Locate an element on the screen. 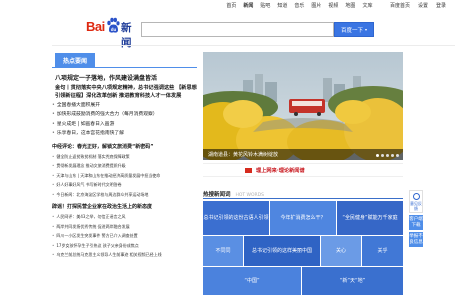 Image resolution: width=456 pixels, height=300 pixels. feedback-button: 意见反馈 is located at coordinates (416, 201).